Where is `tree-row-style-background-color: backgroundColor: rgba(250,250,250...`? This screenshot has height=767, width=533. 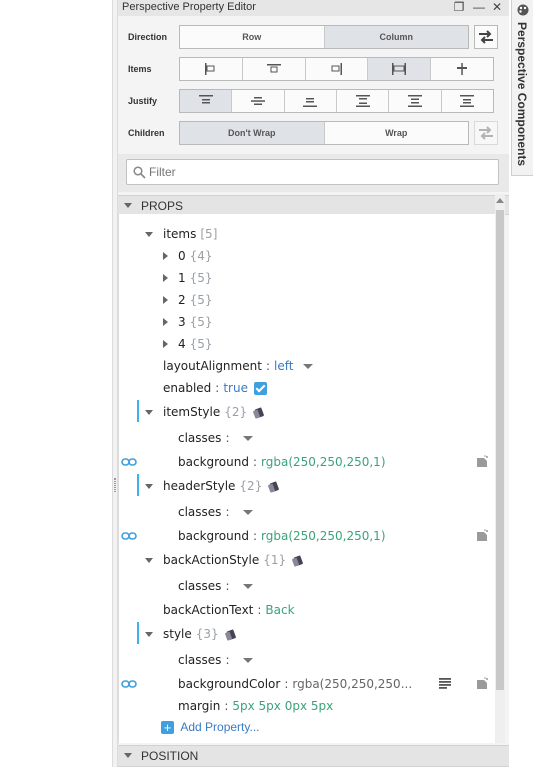
tree-row-style-background-color: backgroundColor: rgba(250,250,250... is located at coordinates (295, 684).